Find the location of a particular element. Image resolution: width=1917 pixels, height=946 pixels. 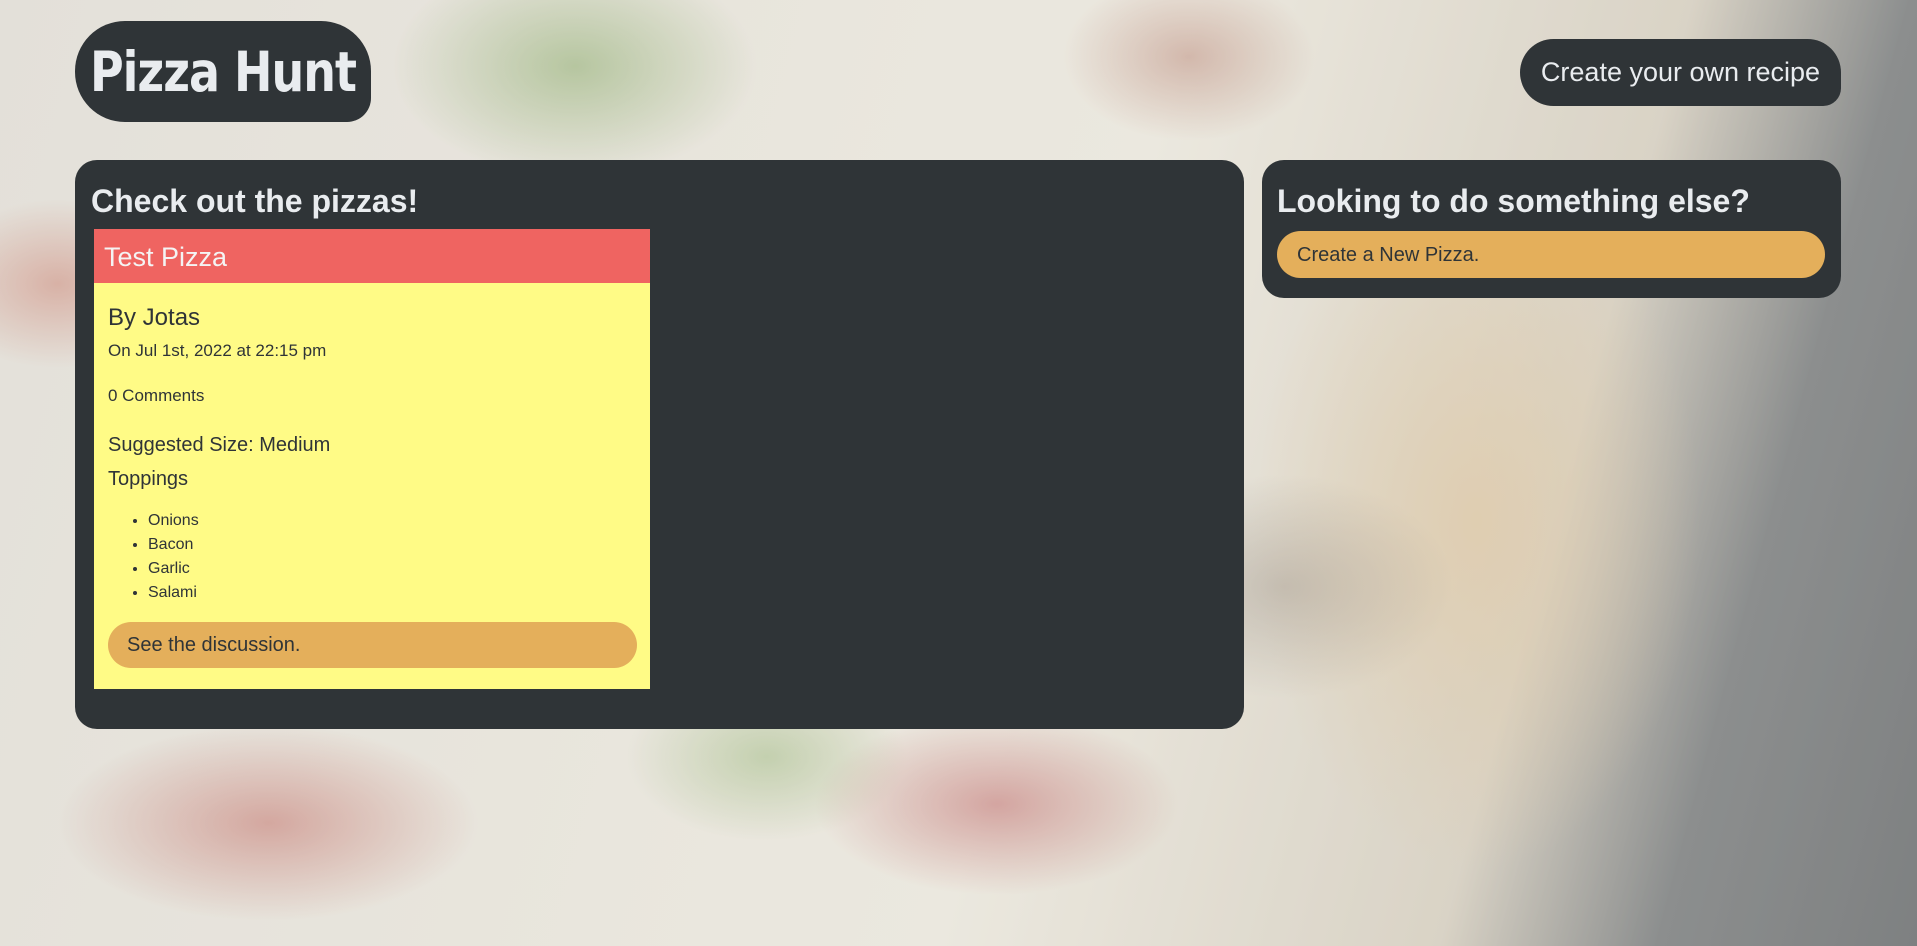

comment-count: 0 Comments is located at coordinates (156, 395).